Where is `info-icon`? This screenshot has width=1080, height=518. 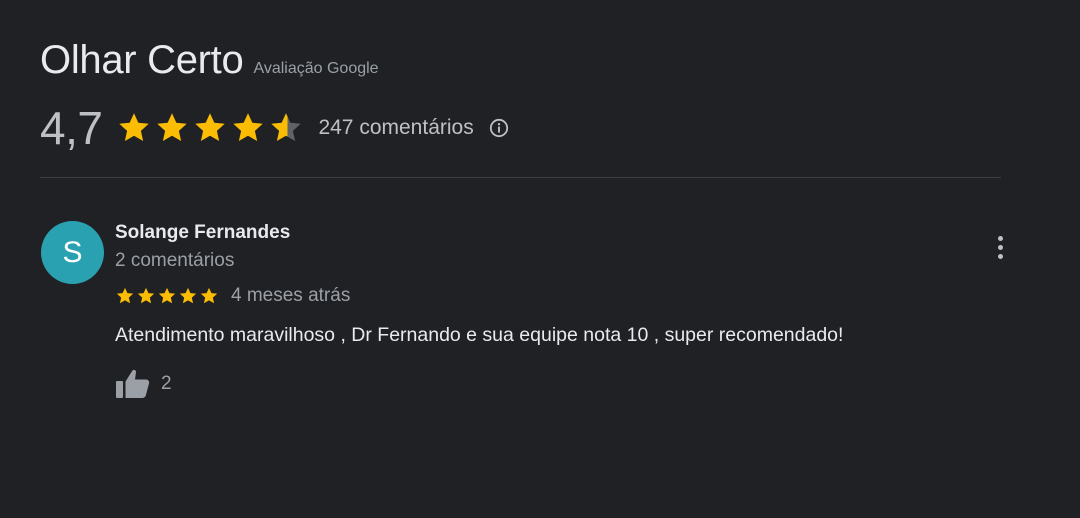 info-icon is located at coordinates (499, 128).